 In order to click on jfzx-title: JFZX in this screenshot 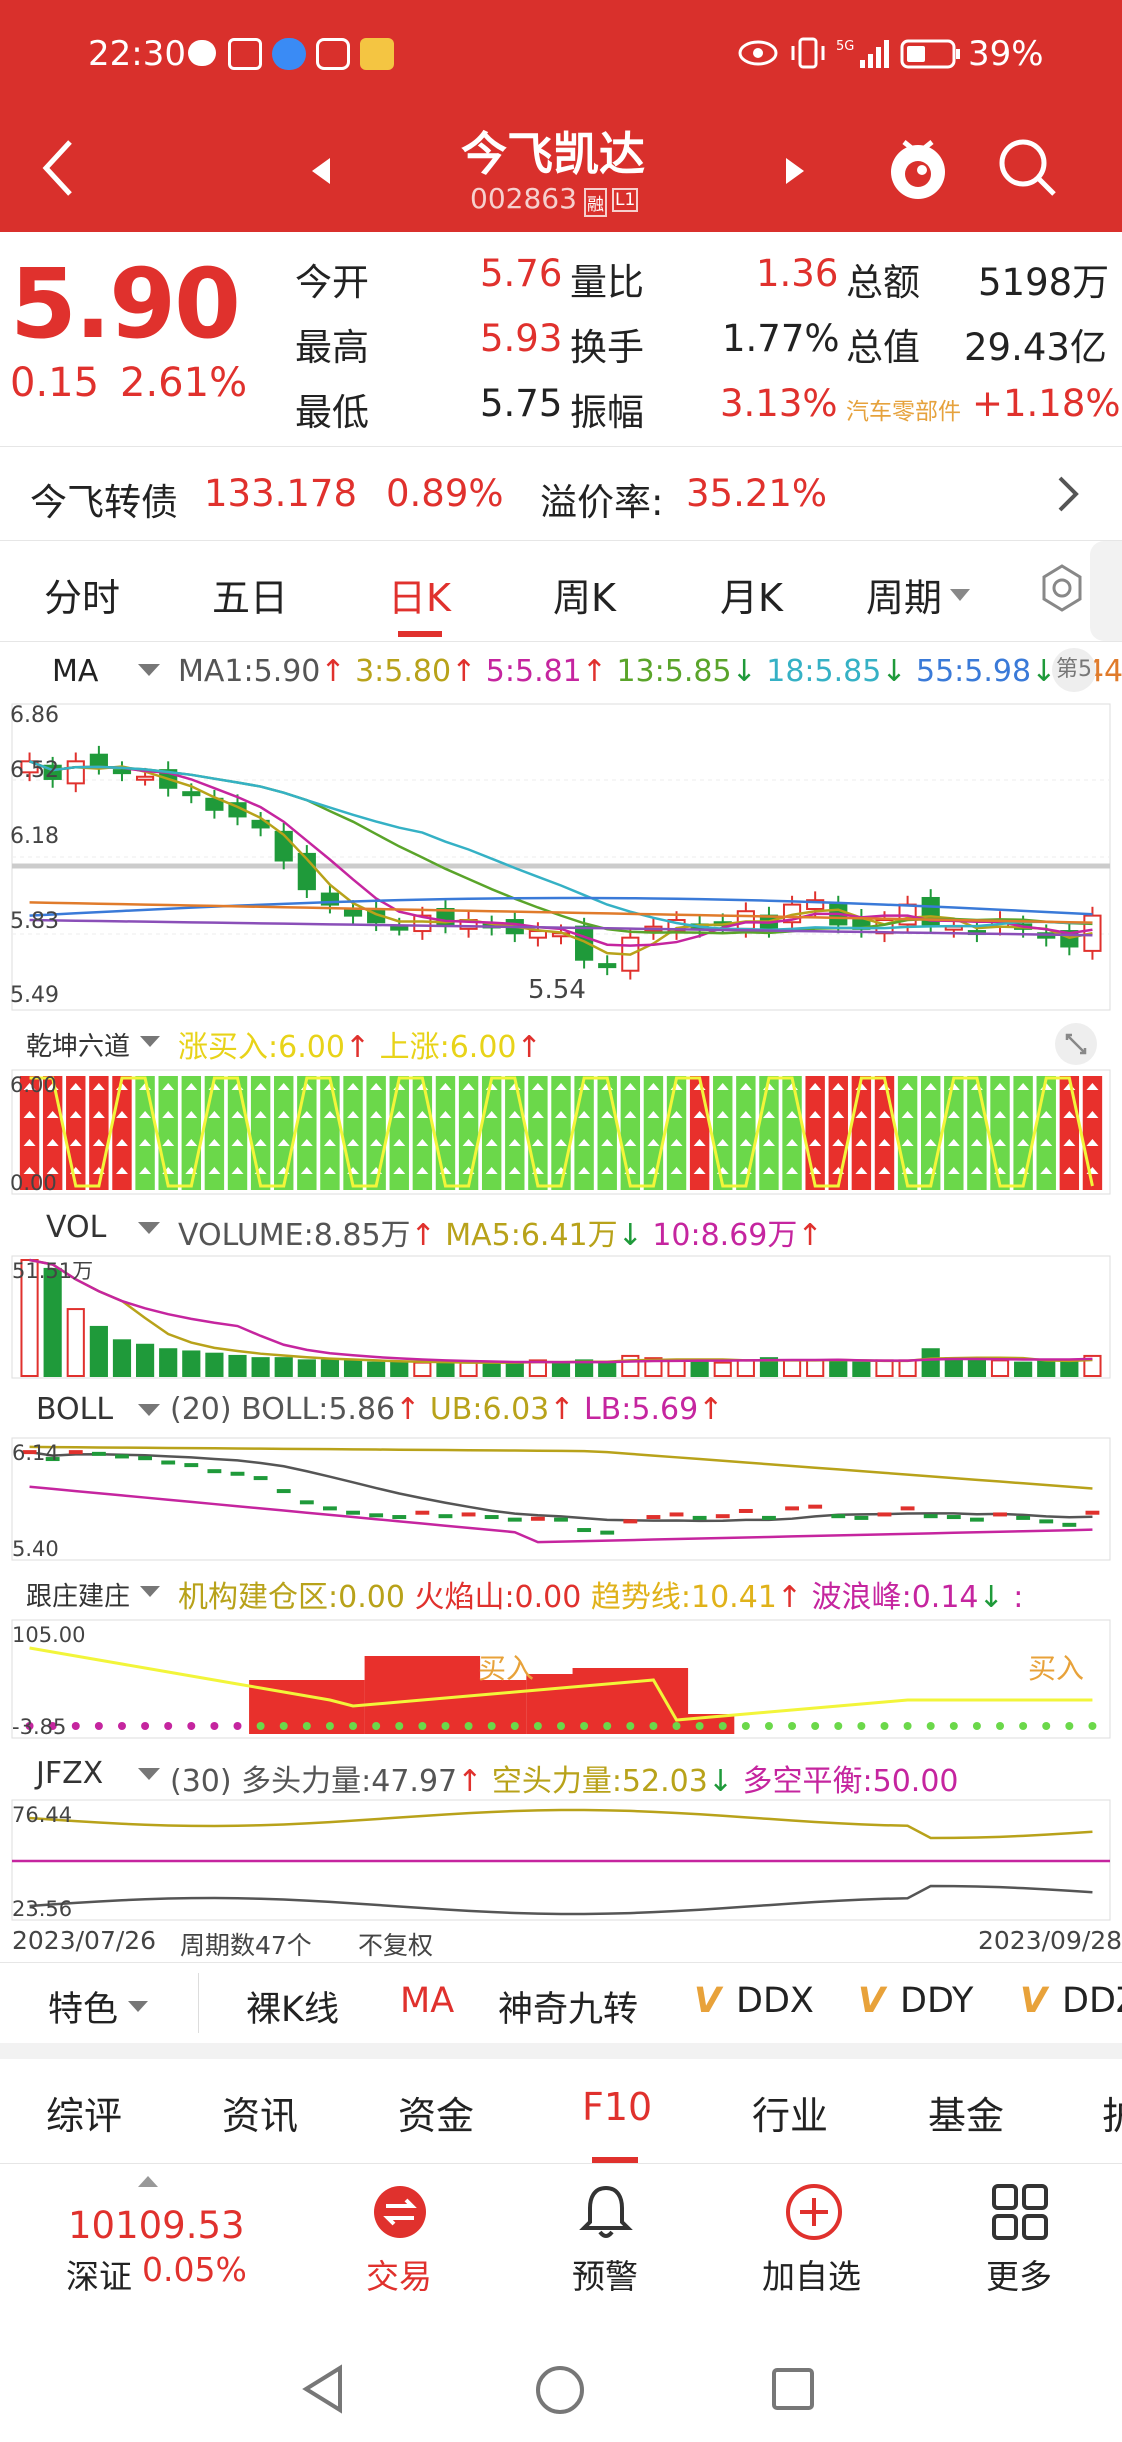, I will do `click(69, 1773)`.